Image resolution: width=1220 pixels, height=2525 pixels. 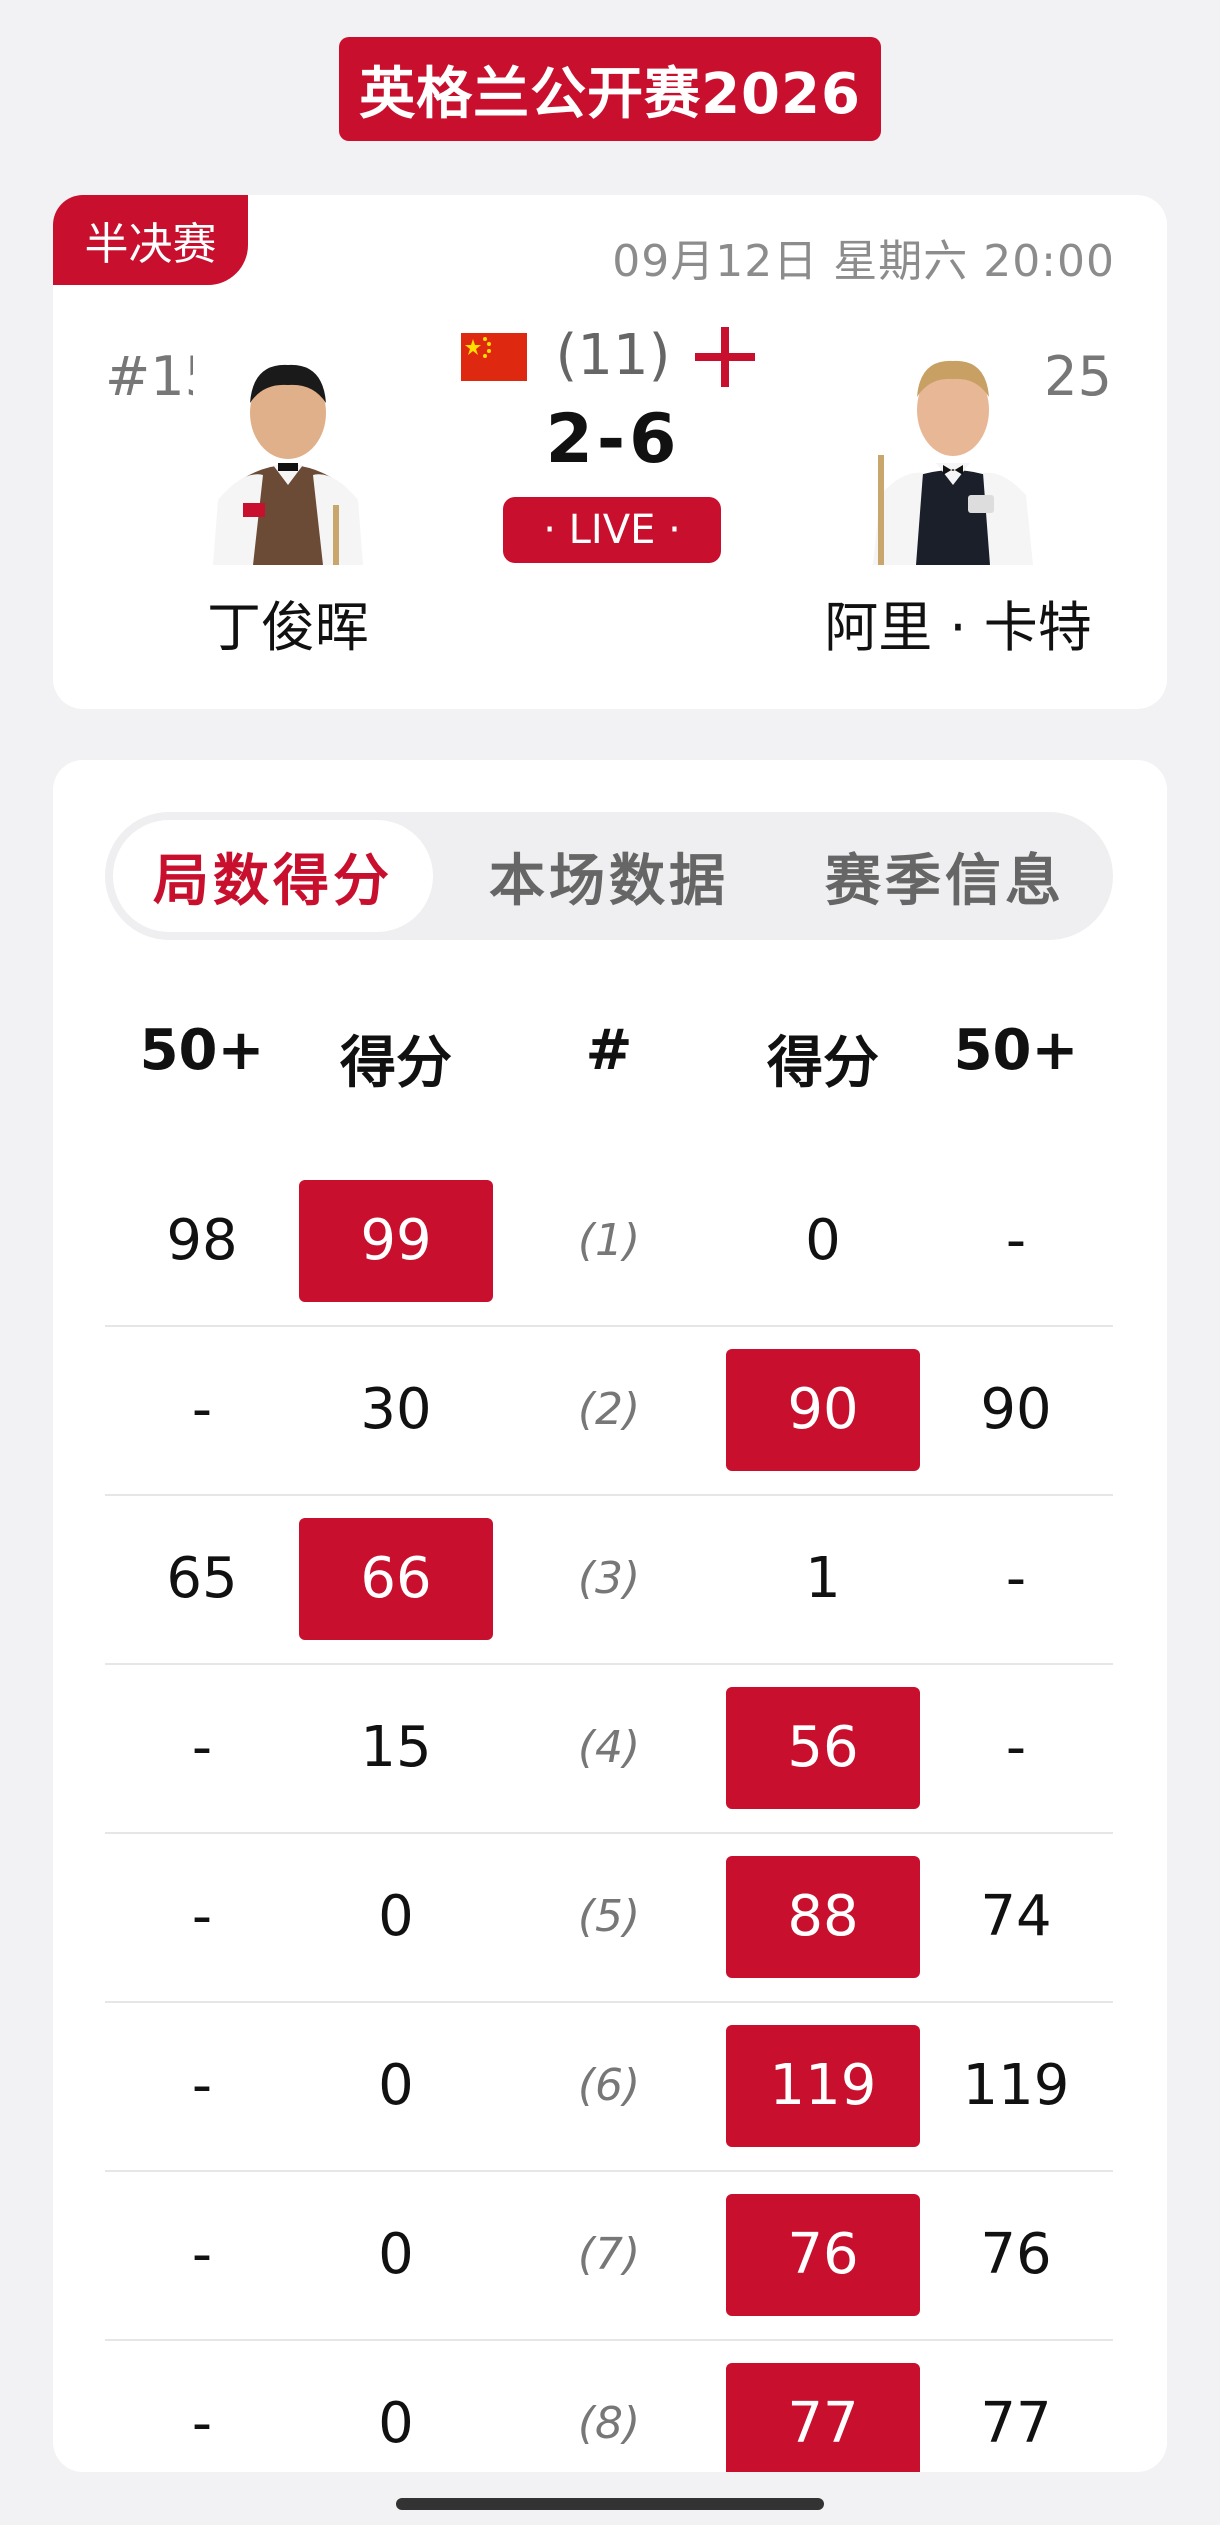 I want to click on table-header: 50+ 得分 # 得分 50+, so click(x=609, y=1040).